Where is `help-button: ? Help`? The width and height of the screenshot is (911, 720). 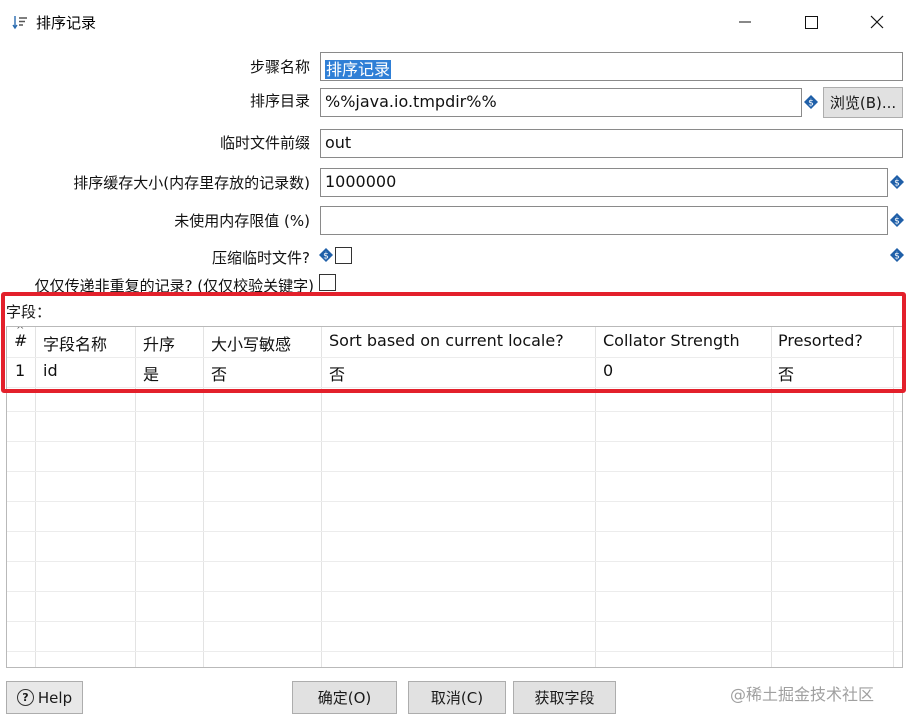
help-button: ? Help is located at coordinates (44, 697).